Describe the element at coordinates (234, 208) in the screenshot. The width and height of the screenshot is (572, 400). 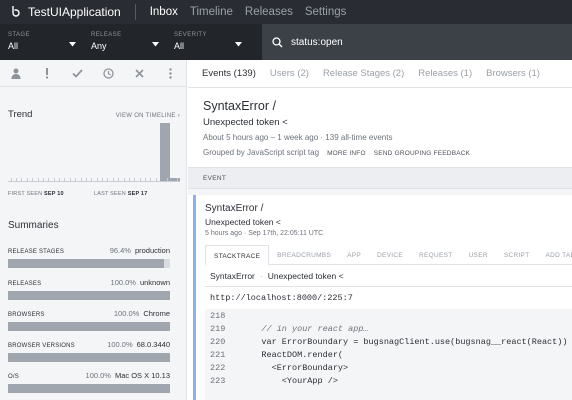
I see `event-title: SyntaxError /` at that location.